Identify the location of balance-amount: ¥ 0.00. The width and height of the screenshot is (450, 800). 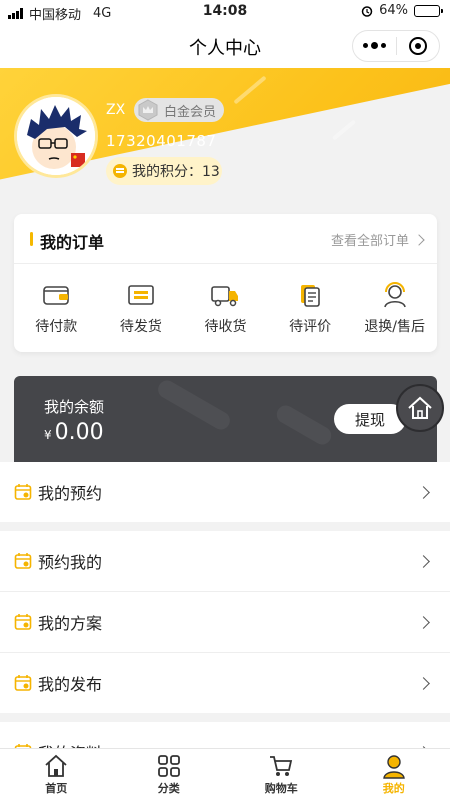
(74, 432).